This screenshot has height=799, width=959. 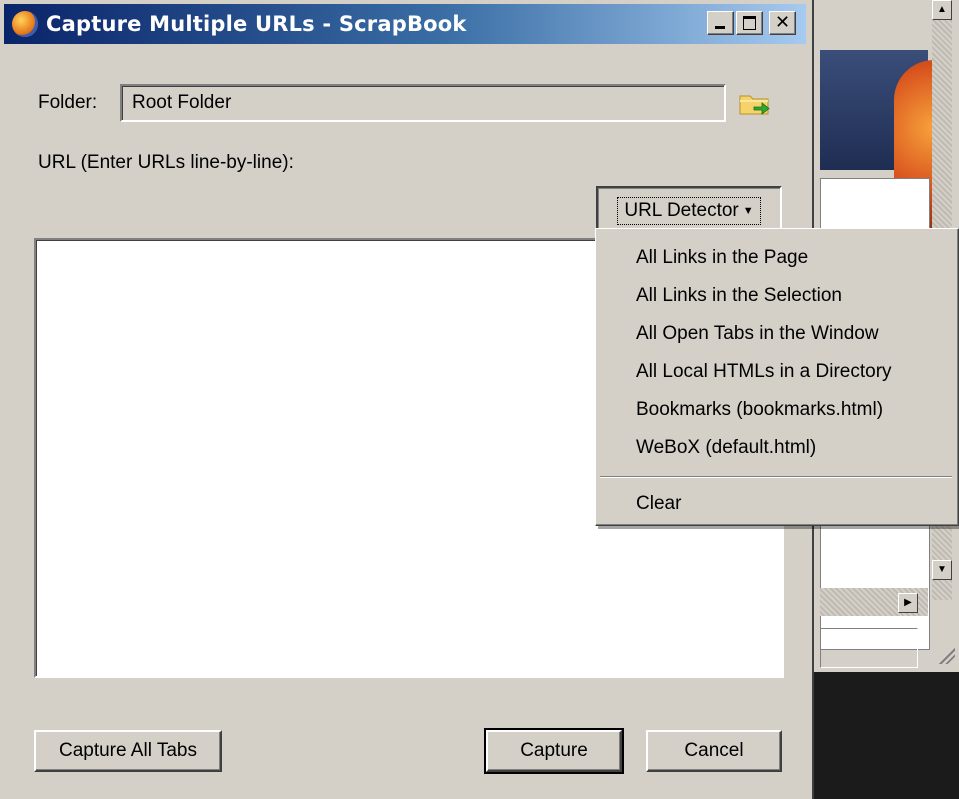 What do you see at coordinates (128, 751) in the screenshot?
I see `capture-all-tabs-button: Capture All Tabs` at bounding box center [128, 751].